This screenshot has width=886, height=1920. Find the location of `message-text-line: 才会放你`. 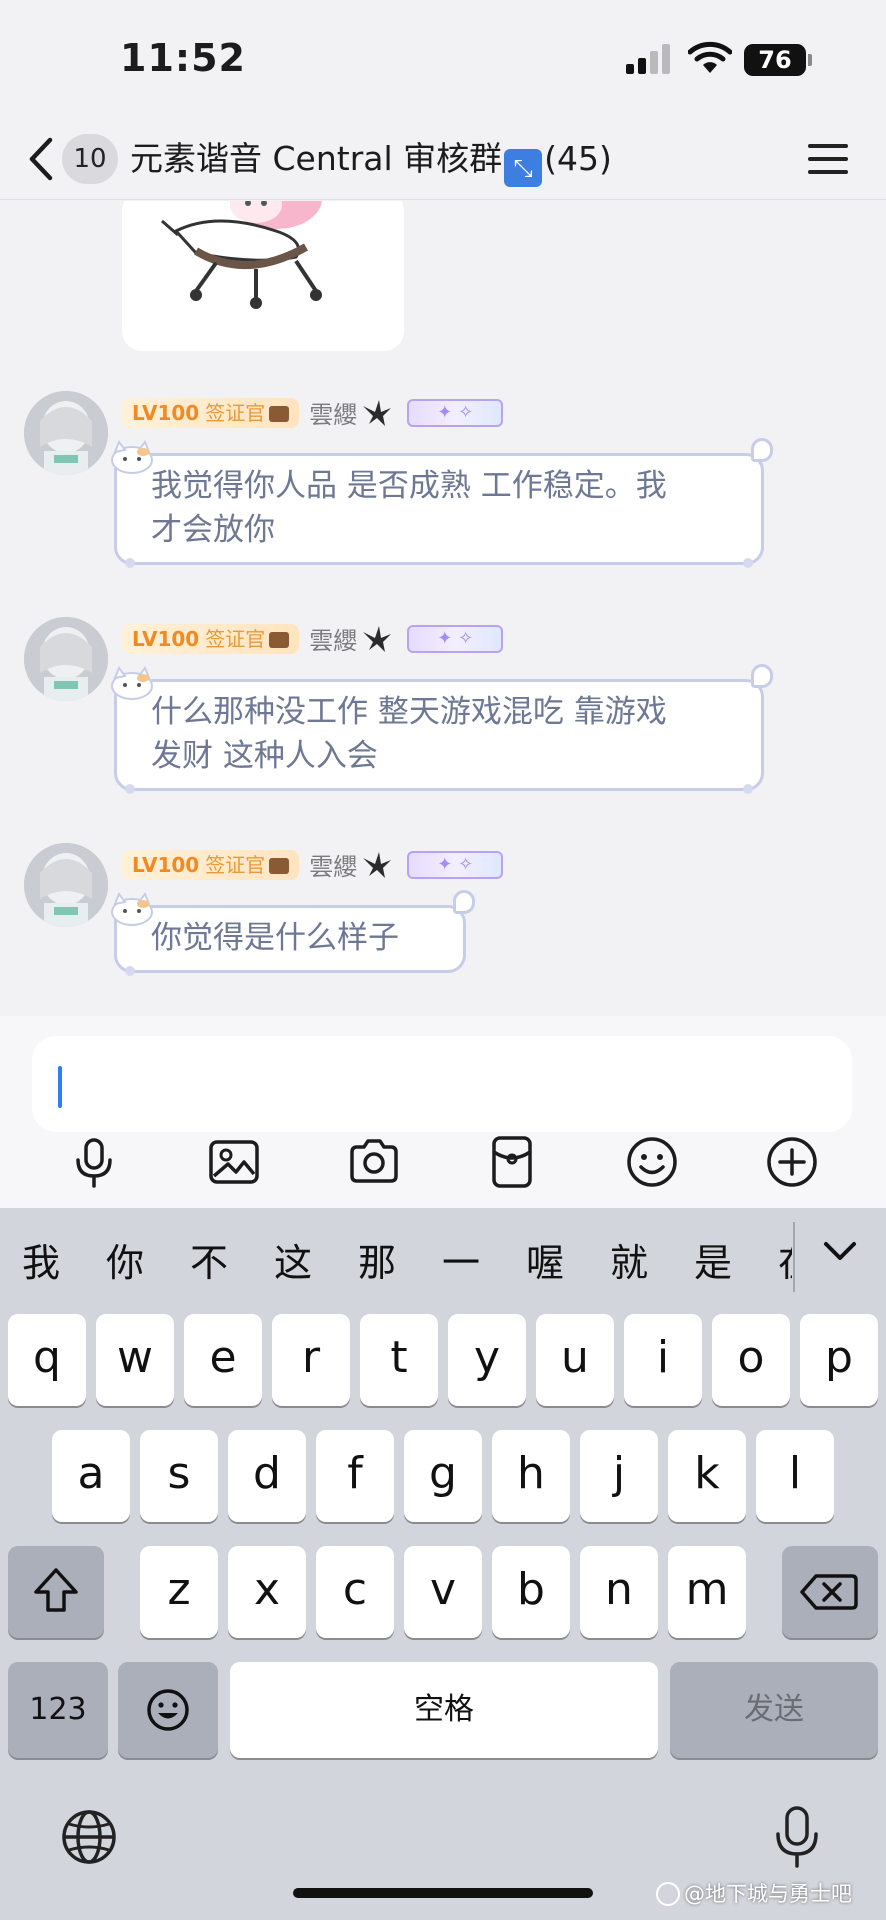

message-text-line: 才会放你 is located at coordinates (213, 530).